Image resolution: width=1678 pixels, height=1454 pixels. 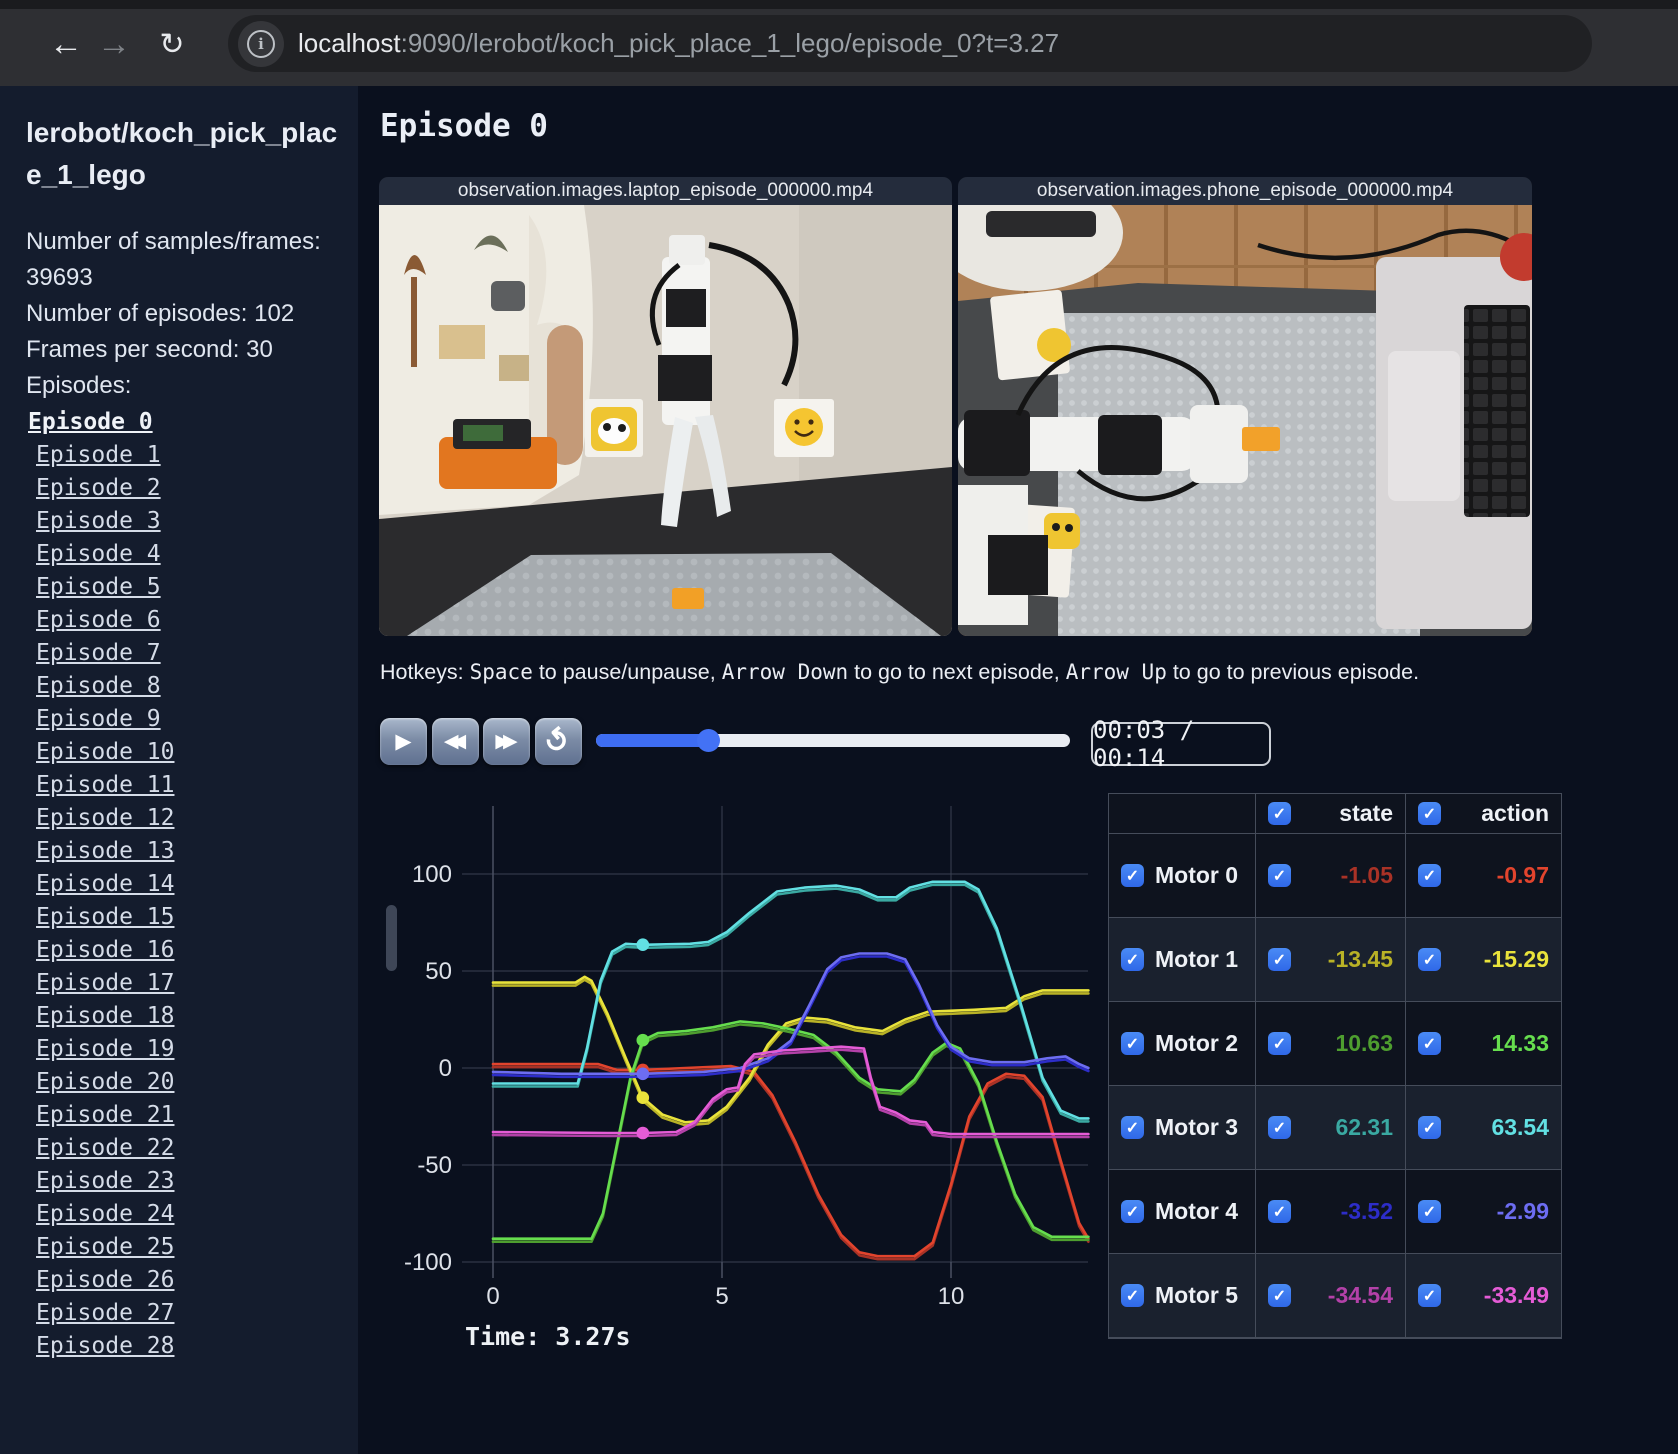 I want to click on episode-link-11: Episode 11, so click(x=105, y=785).